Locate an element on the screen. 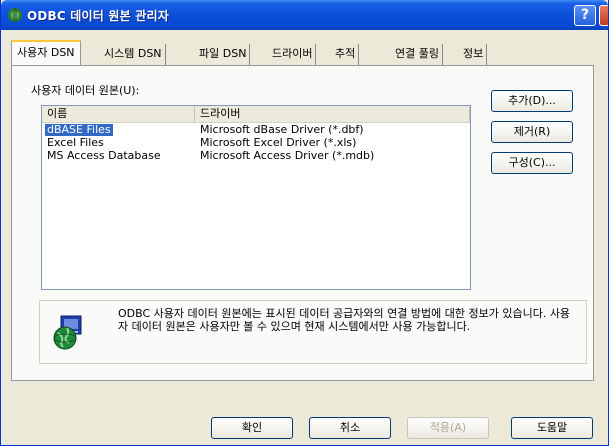  row-driver: Microsoft Access Driver (*.mdb) is located at coordinates (287, 155).